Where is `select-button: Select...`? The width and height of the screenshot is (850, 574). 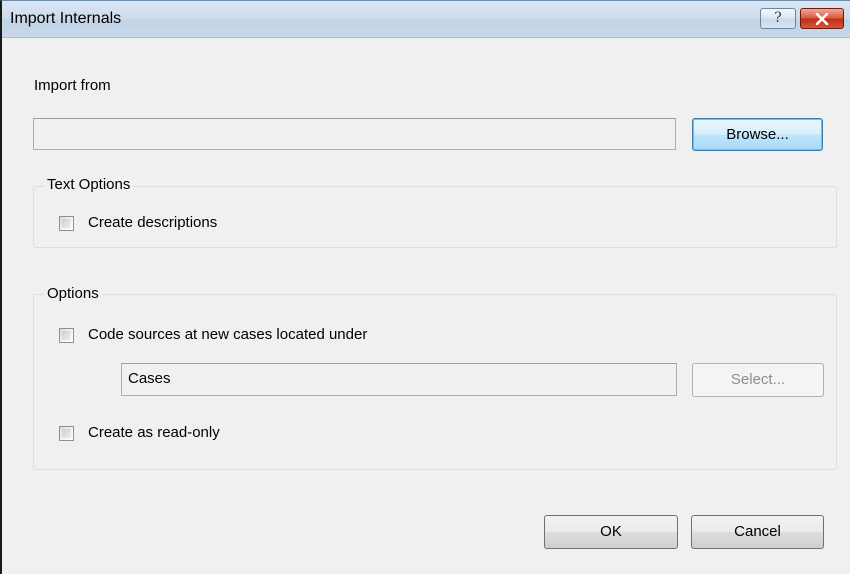
select-button: Select... is located at coordinates (758, 380).